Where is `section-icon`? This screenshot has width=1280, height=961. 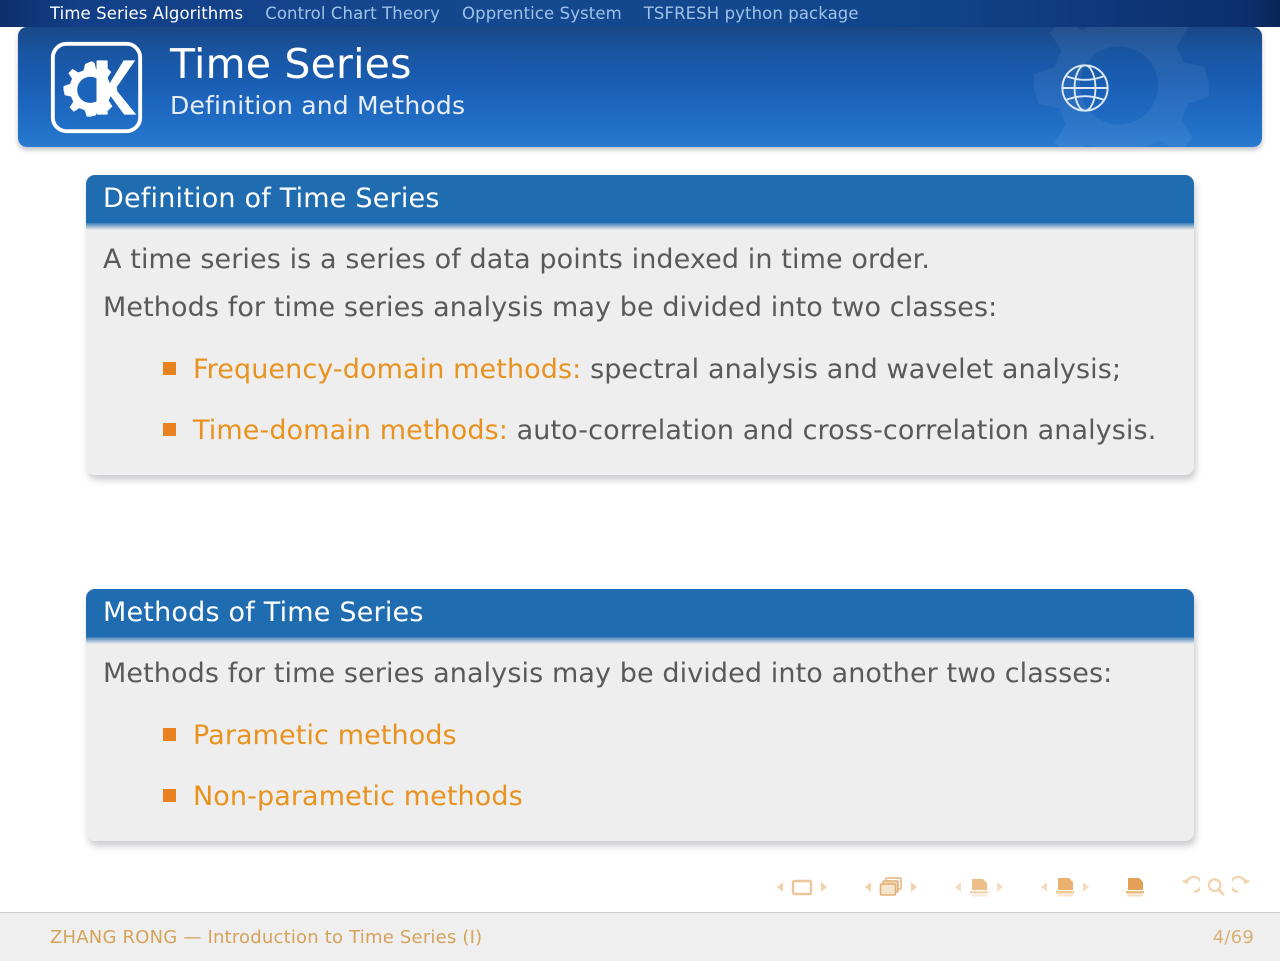
section-icon is located at coordinates (1065, 887).